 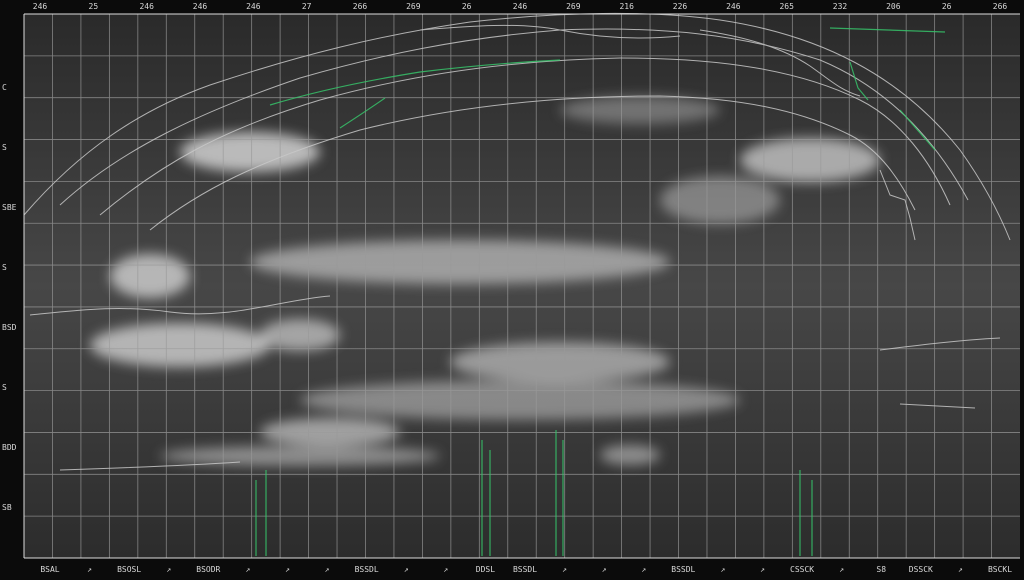 What do you see at coordinates (9, 447) in the screenshot?
I see `left-tick-label: BDD` at bounding box center [9, 447].